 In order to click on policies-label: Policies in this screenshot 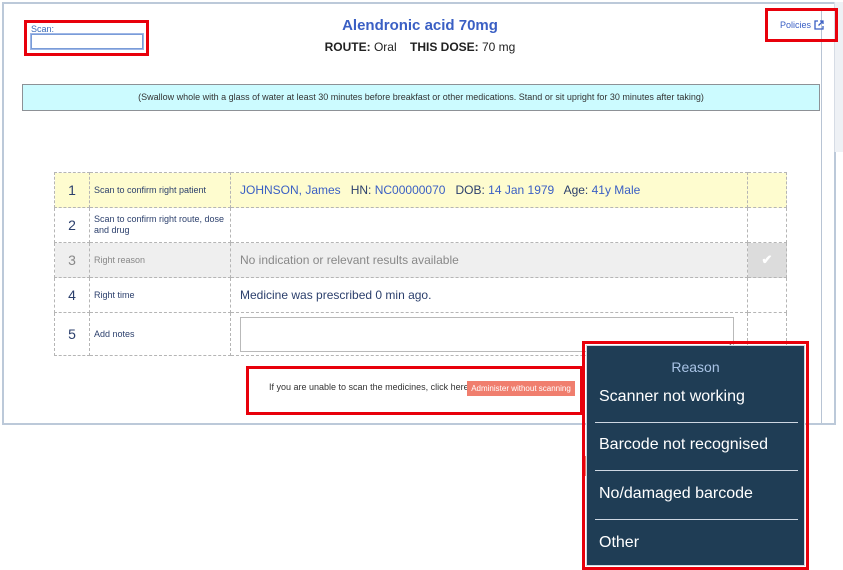, I will do `click(796, 25)`.